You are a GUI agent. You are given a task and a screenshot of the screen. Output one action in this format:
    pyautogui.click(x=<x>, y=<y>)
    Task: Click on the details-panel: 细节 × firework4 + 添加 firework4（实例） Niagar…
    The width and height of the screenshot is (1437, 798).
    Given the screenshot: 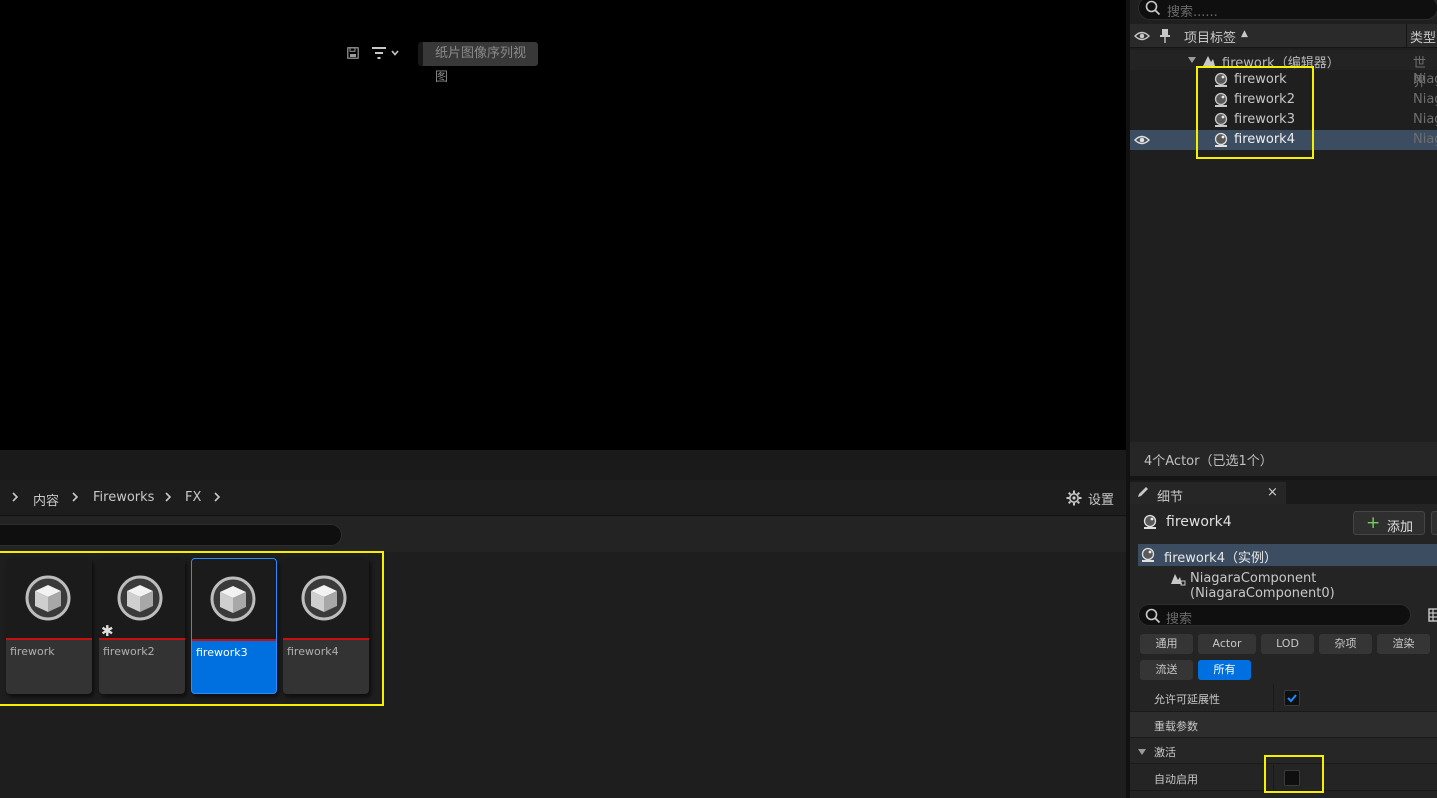 What is the action you would take?
    pyautogui.click(x=1283, y=639)
    